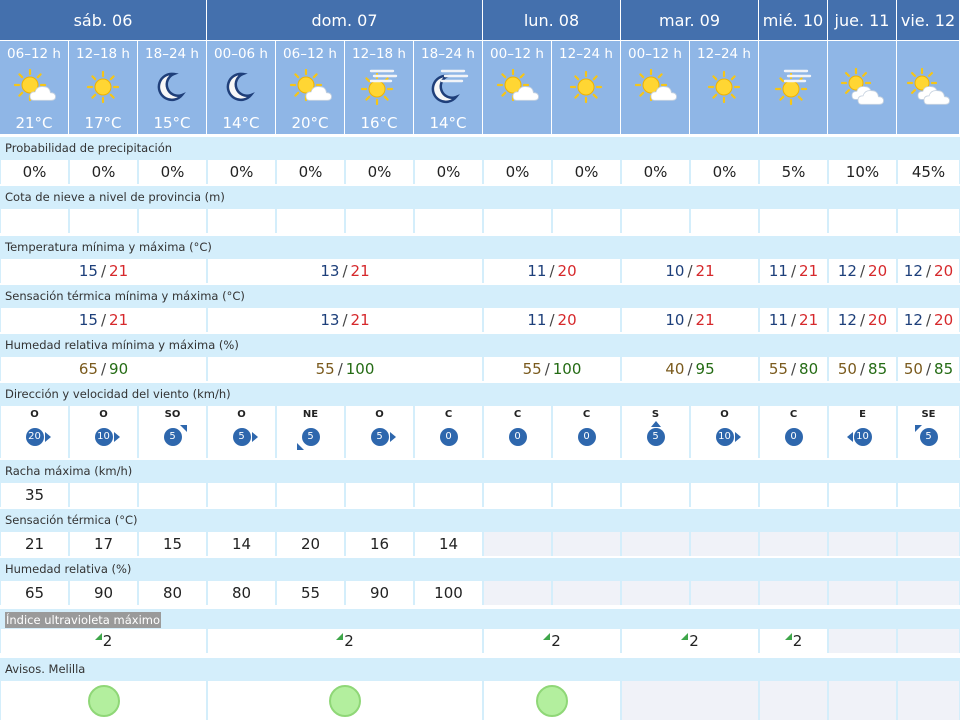  What do you see at coordinates (34, 495) in the screenshot?
I see `value-cell: 35` at bounding box center [34, 495].